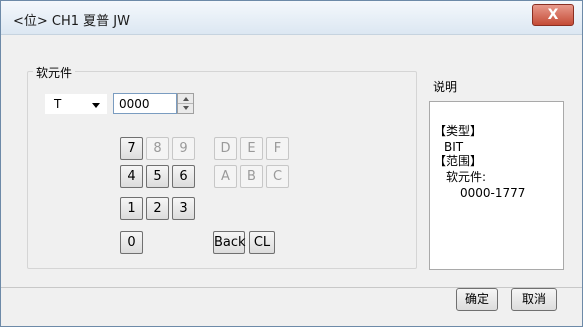  What do you see at coordinates (183, 148) in the screenshot?
I see `key-9: 9` at bounding box center [183, 148].